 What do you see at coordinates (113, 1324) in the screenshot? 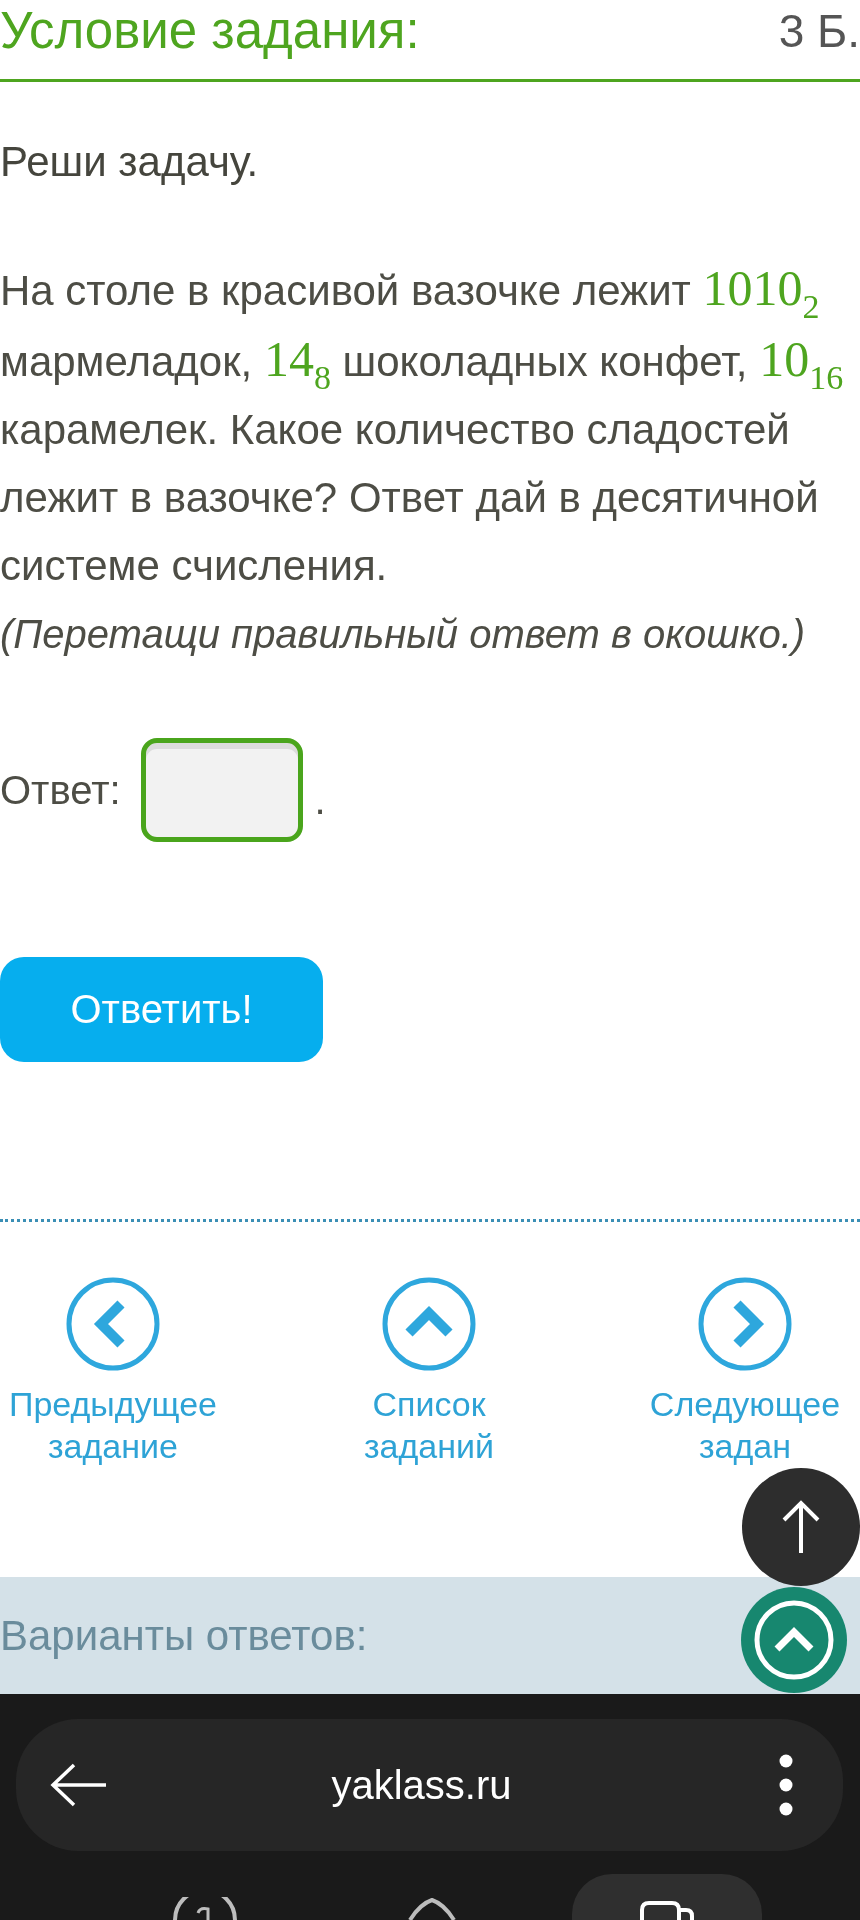
I see `circle-chevron-left-icon` at bounding box center [113, 1324].